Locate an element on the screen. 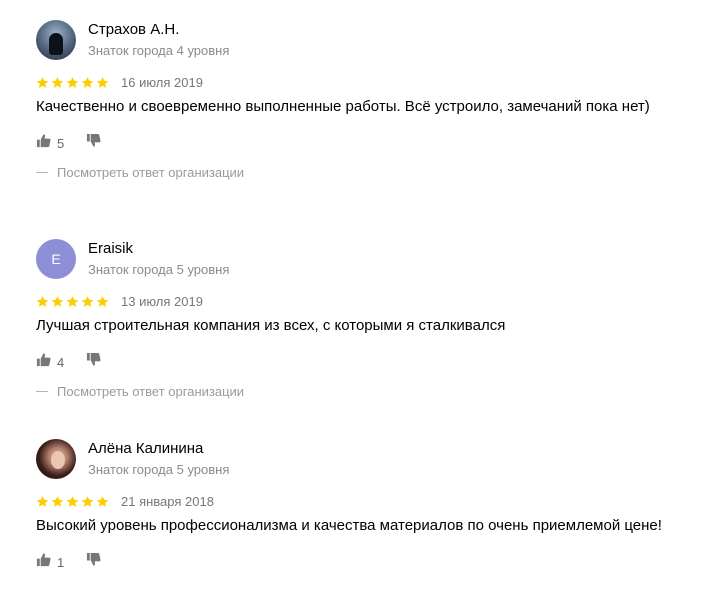  avatar-letter: E is located at coordinates (56, 259).